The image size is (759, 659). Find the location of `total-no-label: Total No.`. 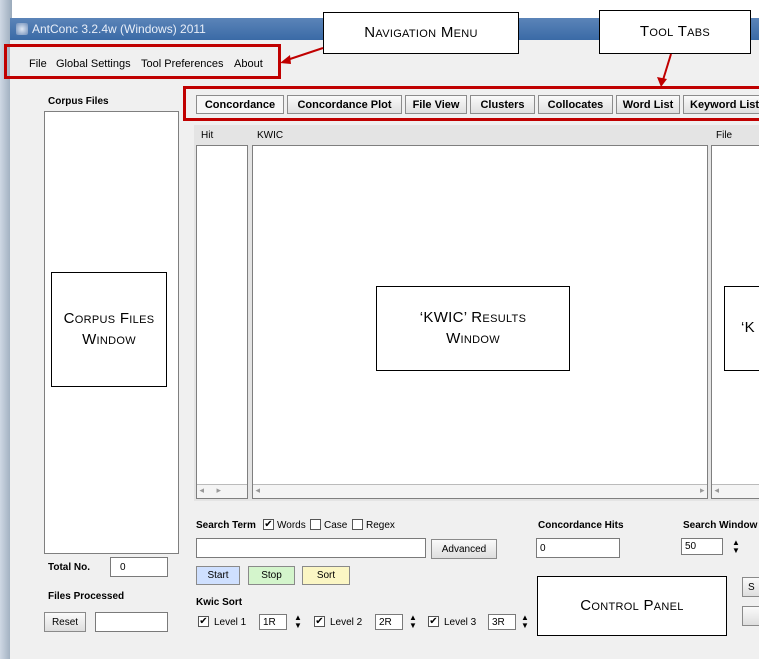

total-no-label: Total No. is located at coordinates (69, 567).